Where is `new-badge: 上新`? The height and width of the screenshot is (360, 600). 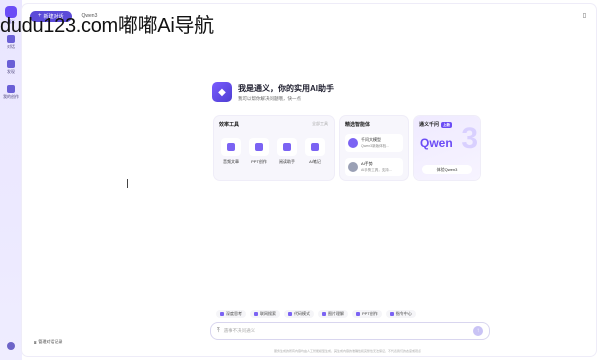 new-badge: 上新 is located at coordinates (447, 125).